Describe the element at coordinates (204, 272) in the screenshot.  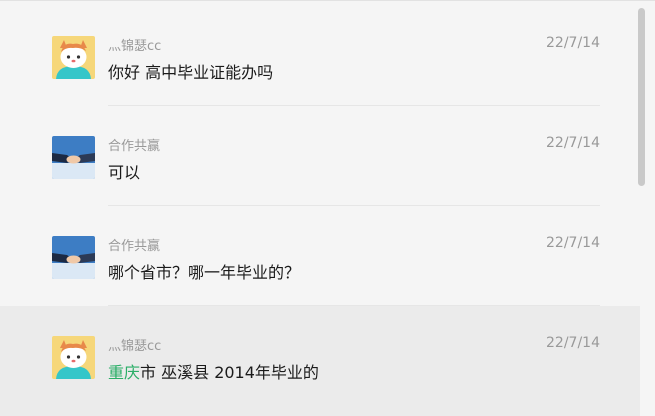
I see `message-preview: 哪个省市？哪一年毕业的？` at that location.